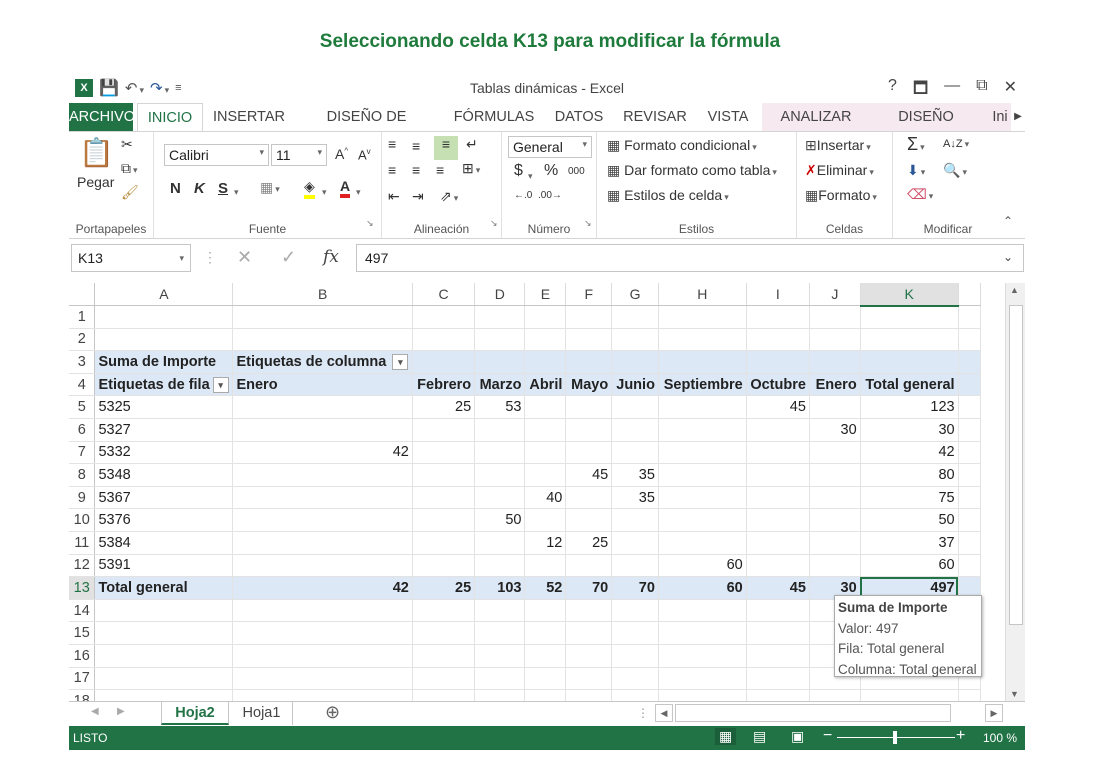  I want to click on ribbon-display-icon: 🗖, so click(920, 90).